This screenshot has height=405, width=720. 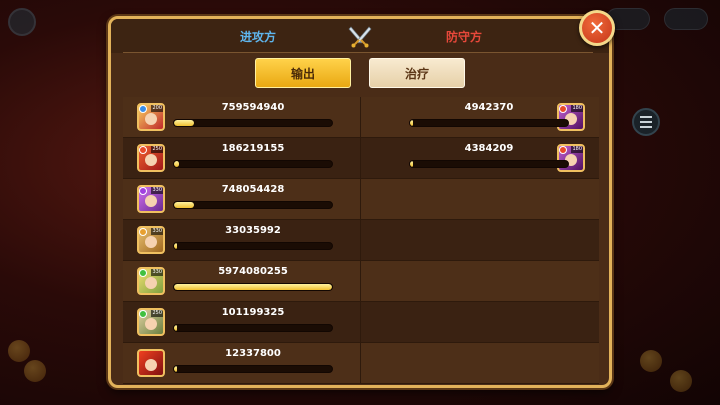 I want to click on defender-damage-value: 4384209, so click(x=489, y=148).